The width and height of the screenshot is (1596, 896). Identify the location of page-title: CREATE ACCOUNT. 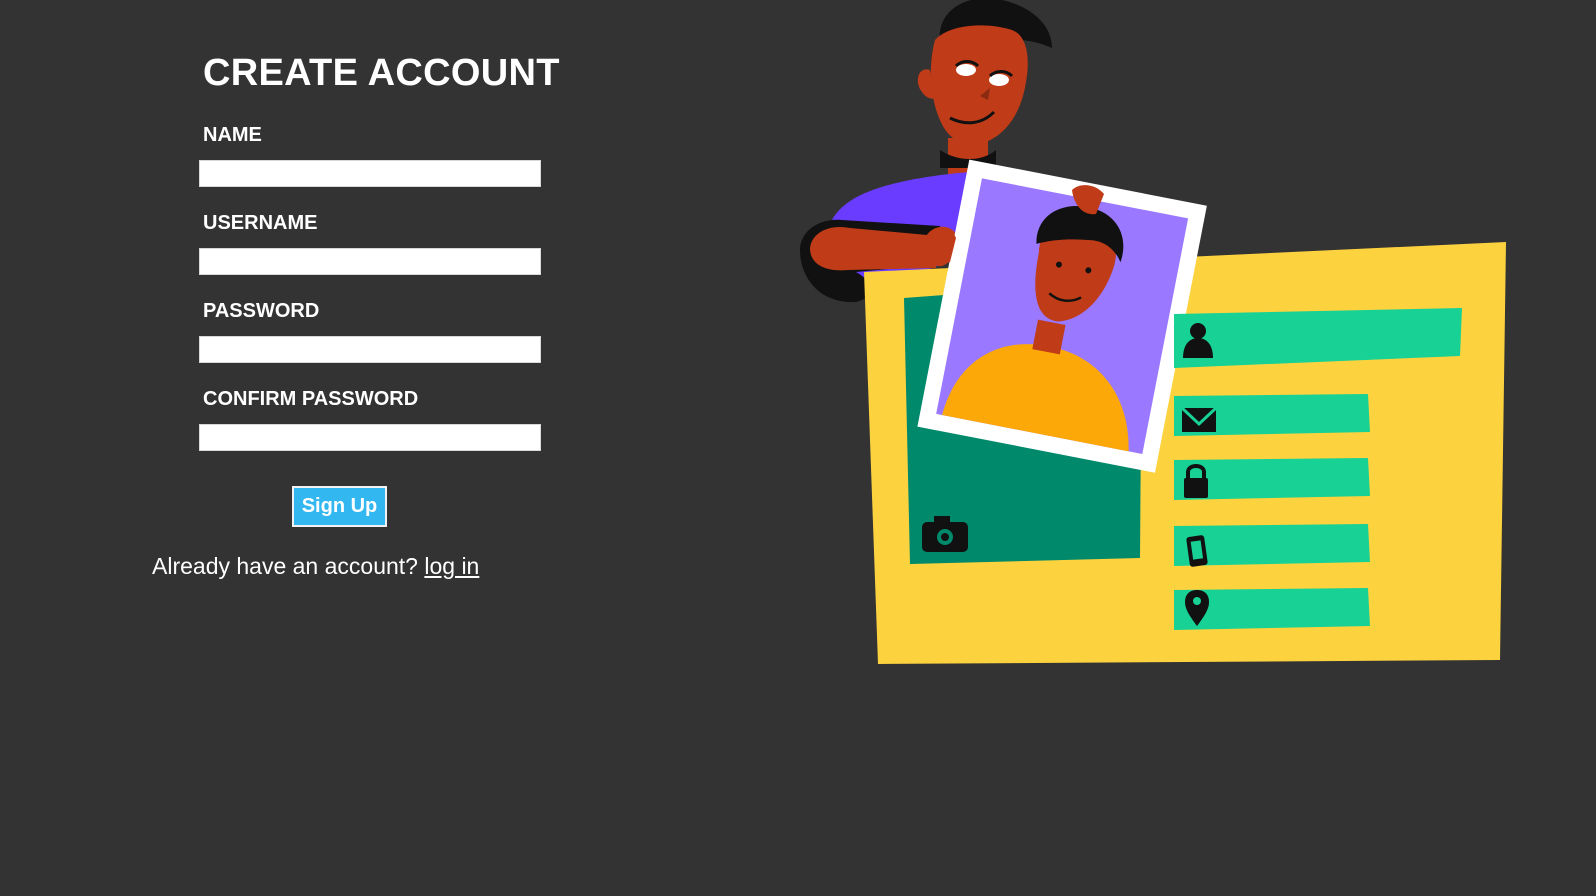
(381, 73).